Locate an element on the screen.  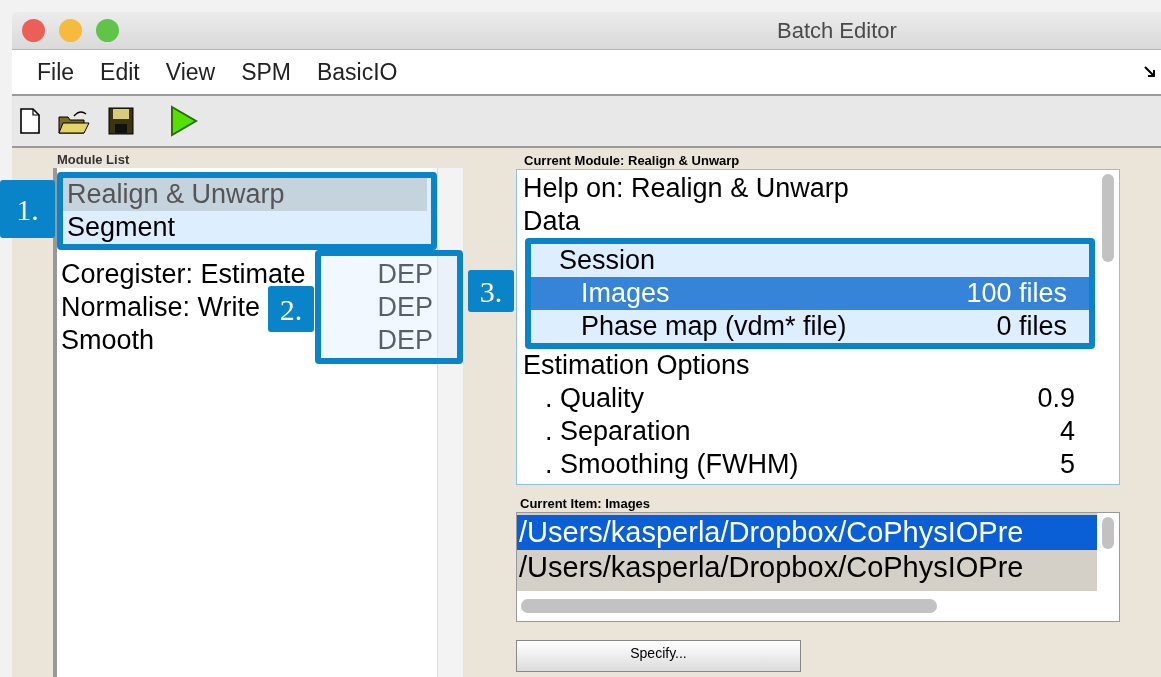
window-title: Batch Editor is located at coordinates (837, 31).